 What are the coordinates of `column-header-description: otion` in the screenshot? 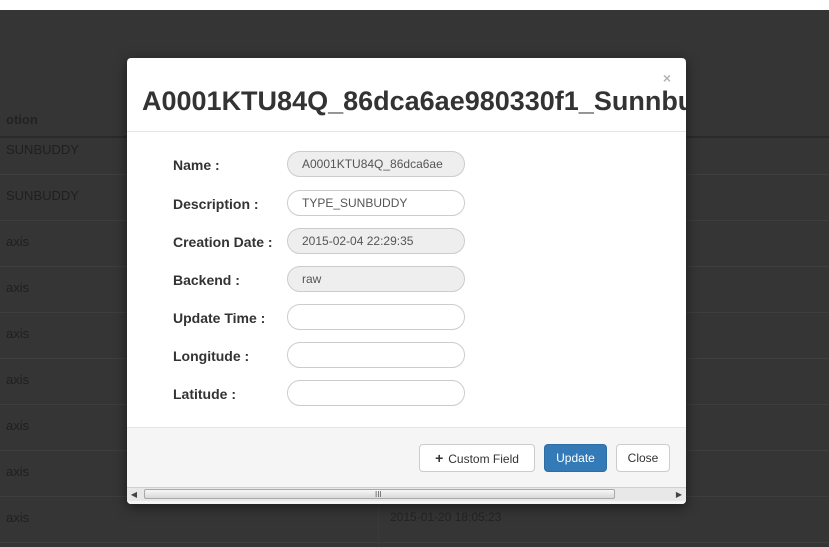 It's located at (22, 119).